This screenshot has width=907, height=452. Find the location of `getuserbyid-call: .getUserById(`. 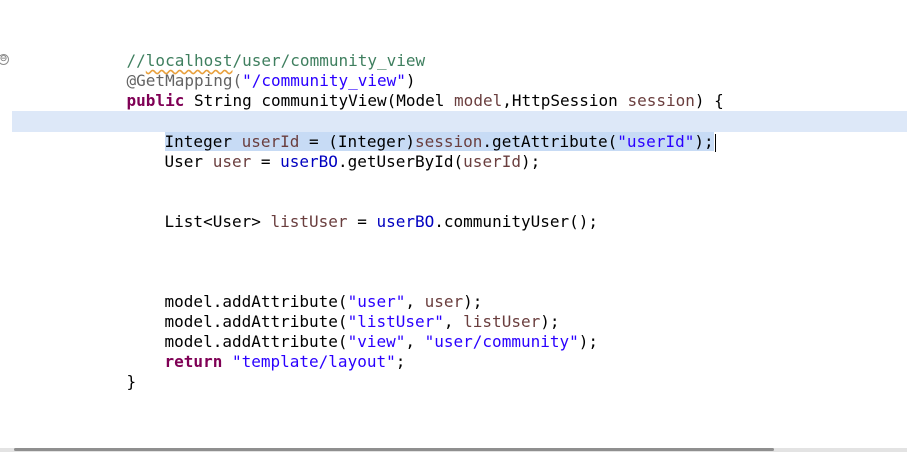

getuserbyid-call: .getUserById( is located at coordinates (400, 161).